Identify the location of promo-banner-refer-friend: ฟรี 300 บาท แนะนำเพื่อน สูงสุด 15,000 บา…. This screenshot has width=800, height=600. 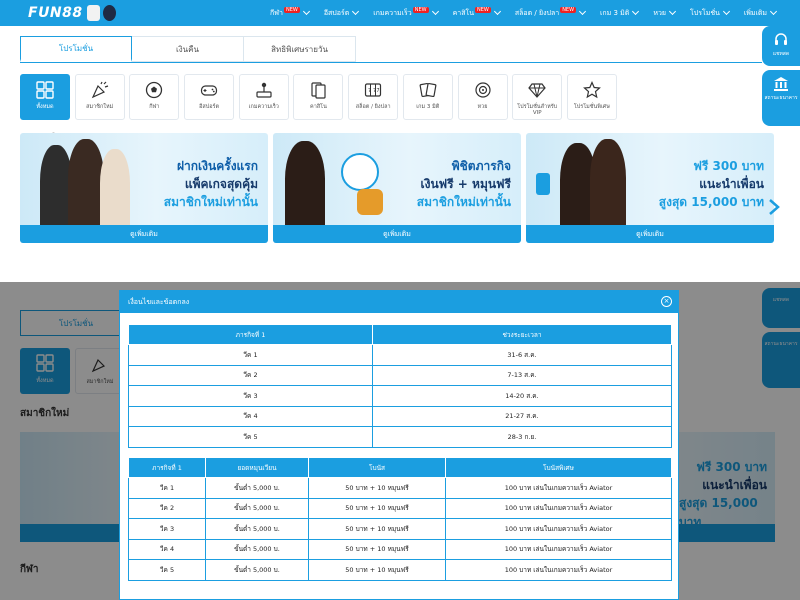
(650, 188).